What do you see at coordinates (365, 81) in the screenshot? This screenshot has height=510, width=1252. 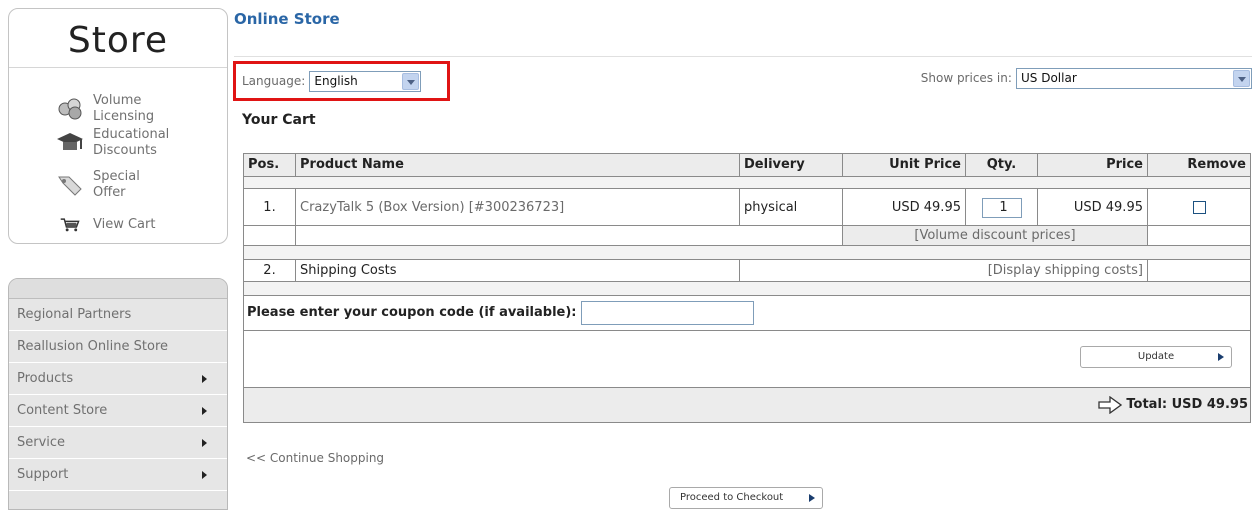 I see `language-select: English` at bounding box center [365, 81].